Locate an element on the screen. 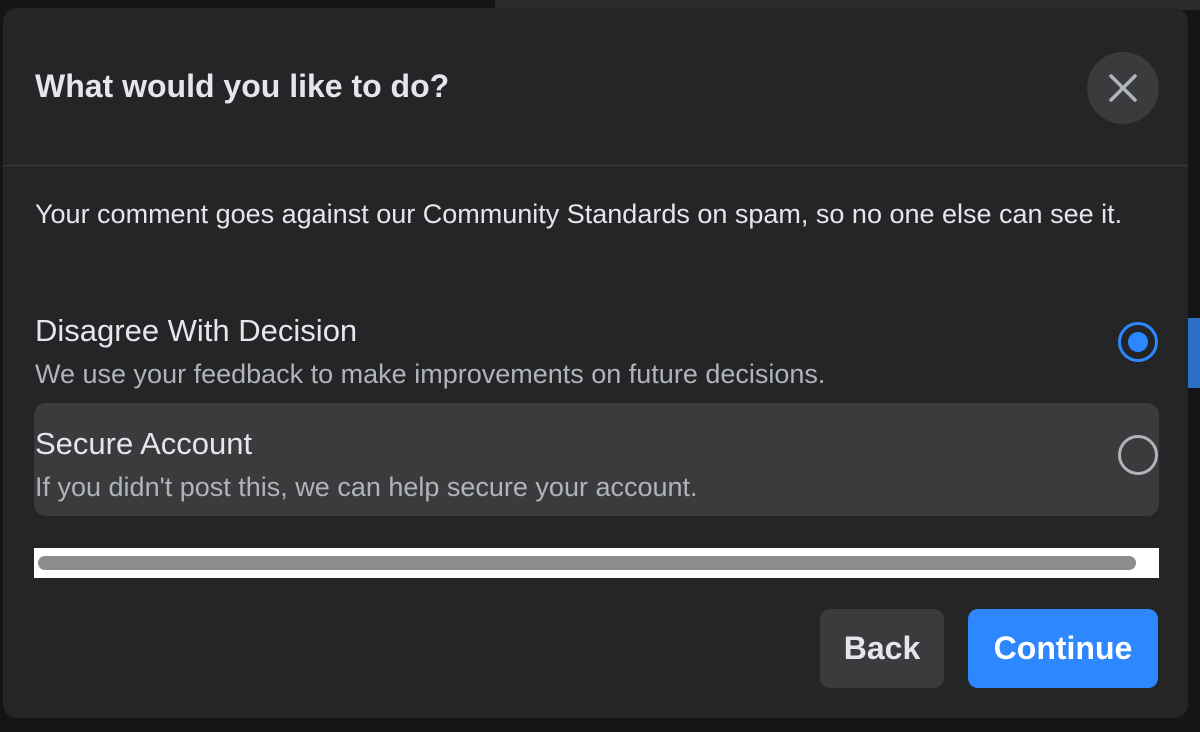 This screenshot has width=1200, height=732. redacted-content is located at coordinates (596, 563).